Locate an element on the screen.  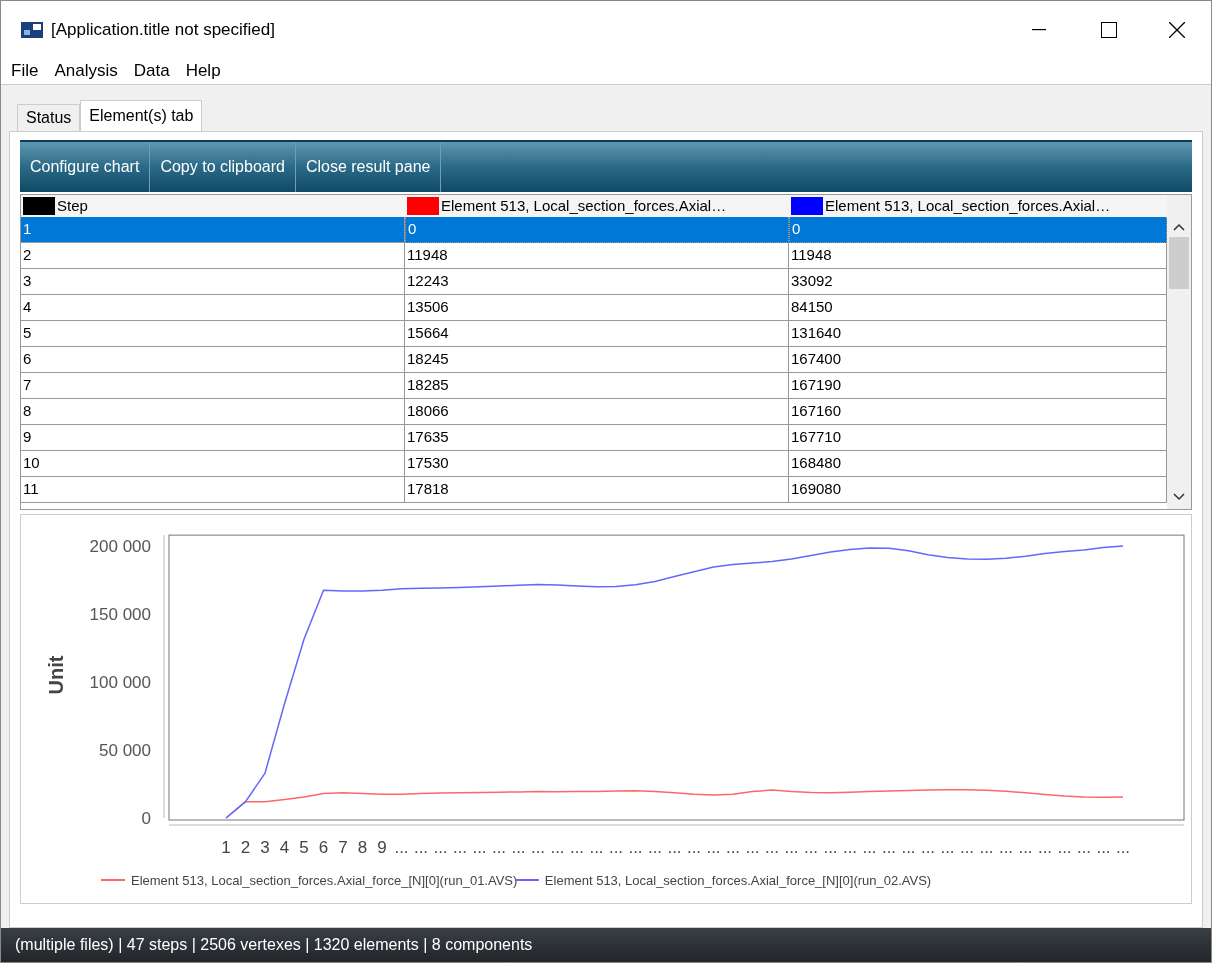
table-cell: 167160 is located at coordinates (978, 411).